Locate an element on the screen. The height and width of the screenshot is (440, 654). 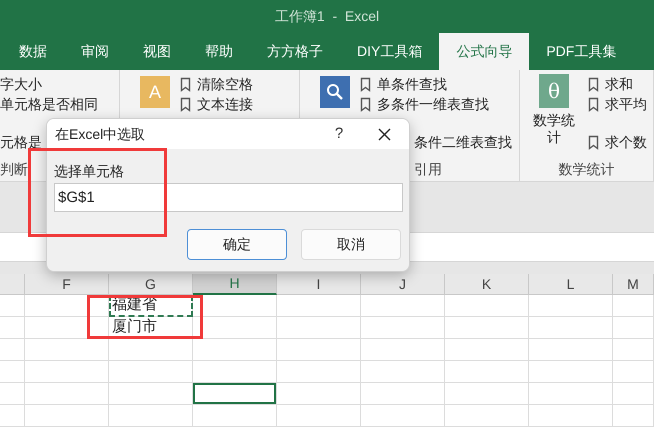
close-icon is located at coordinates (384, 134).